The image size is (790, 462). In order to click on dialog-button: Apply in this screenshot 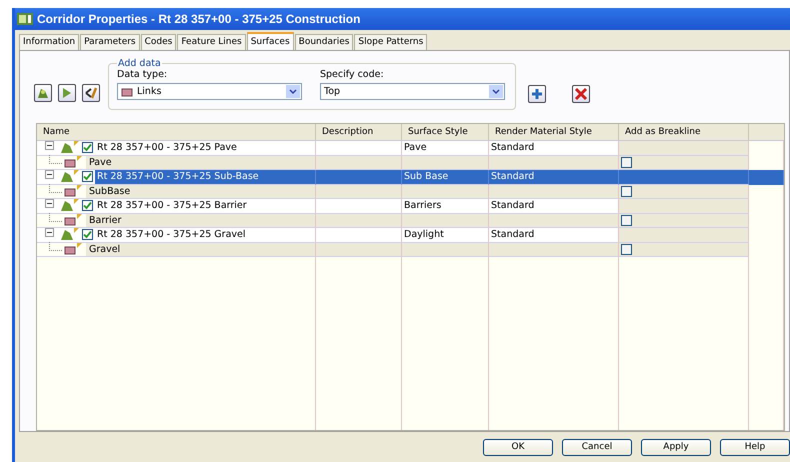, I will do `click(676, 447)`.